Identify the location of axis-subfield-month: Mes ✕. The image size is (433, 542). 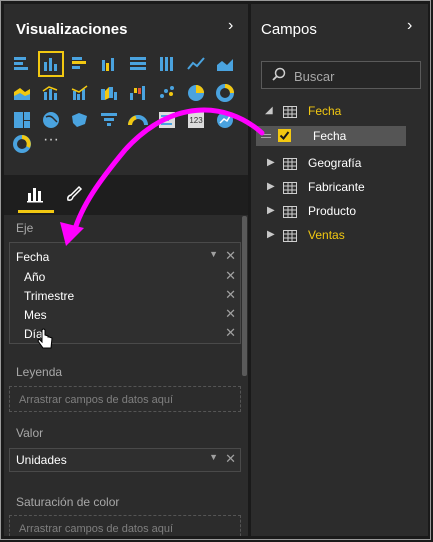
(125, 315).